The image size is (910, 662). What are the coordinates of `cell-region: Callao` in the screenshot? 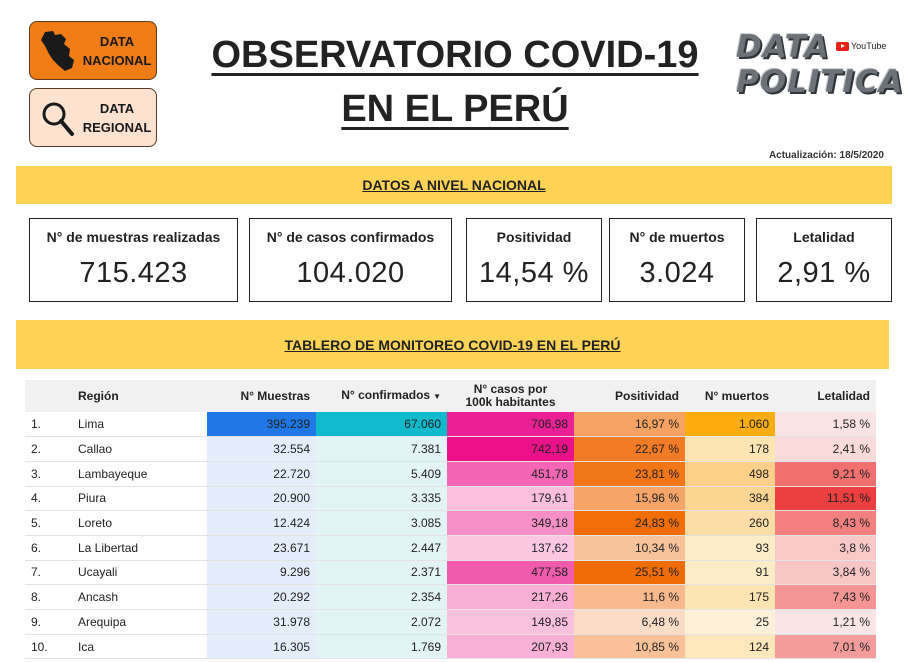 It's located at (139, 449).